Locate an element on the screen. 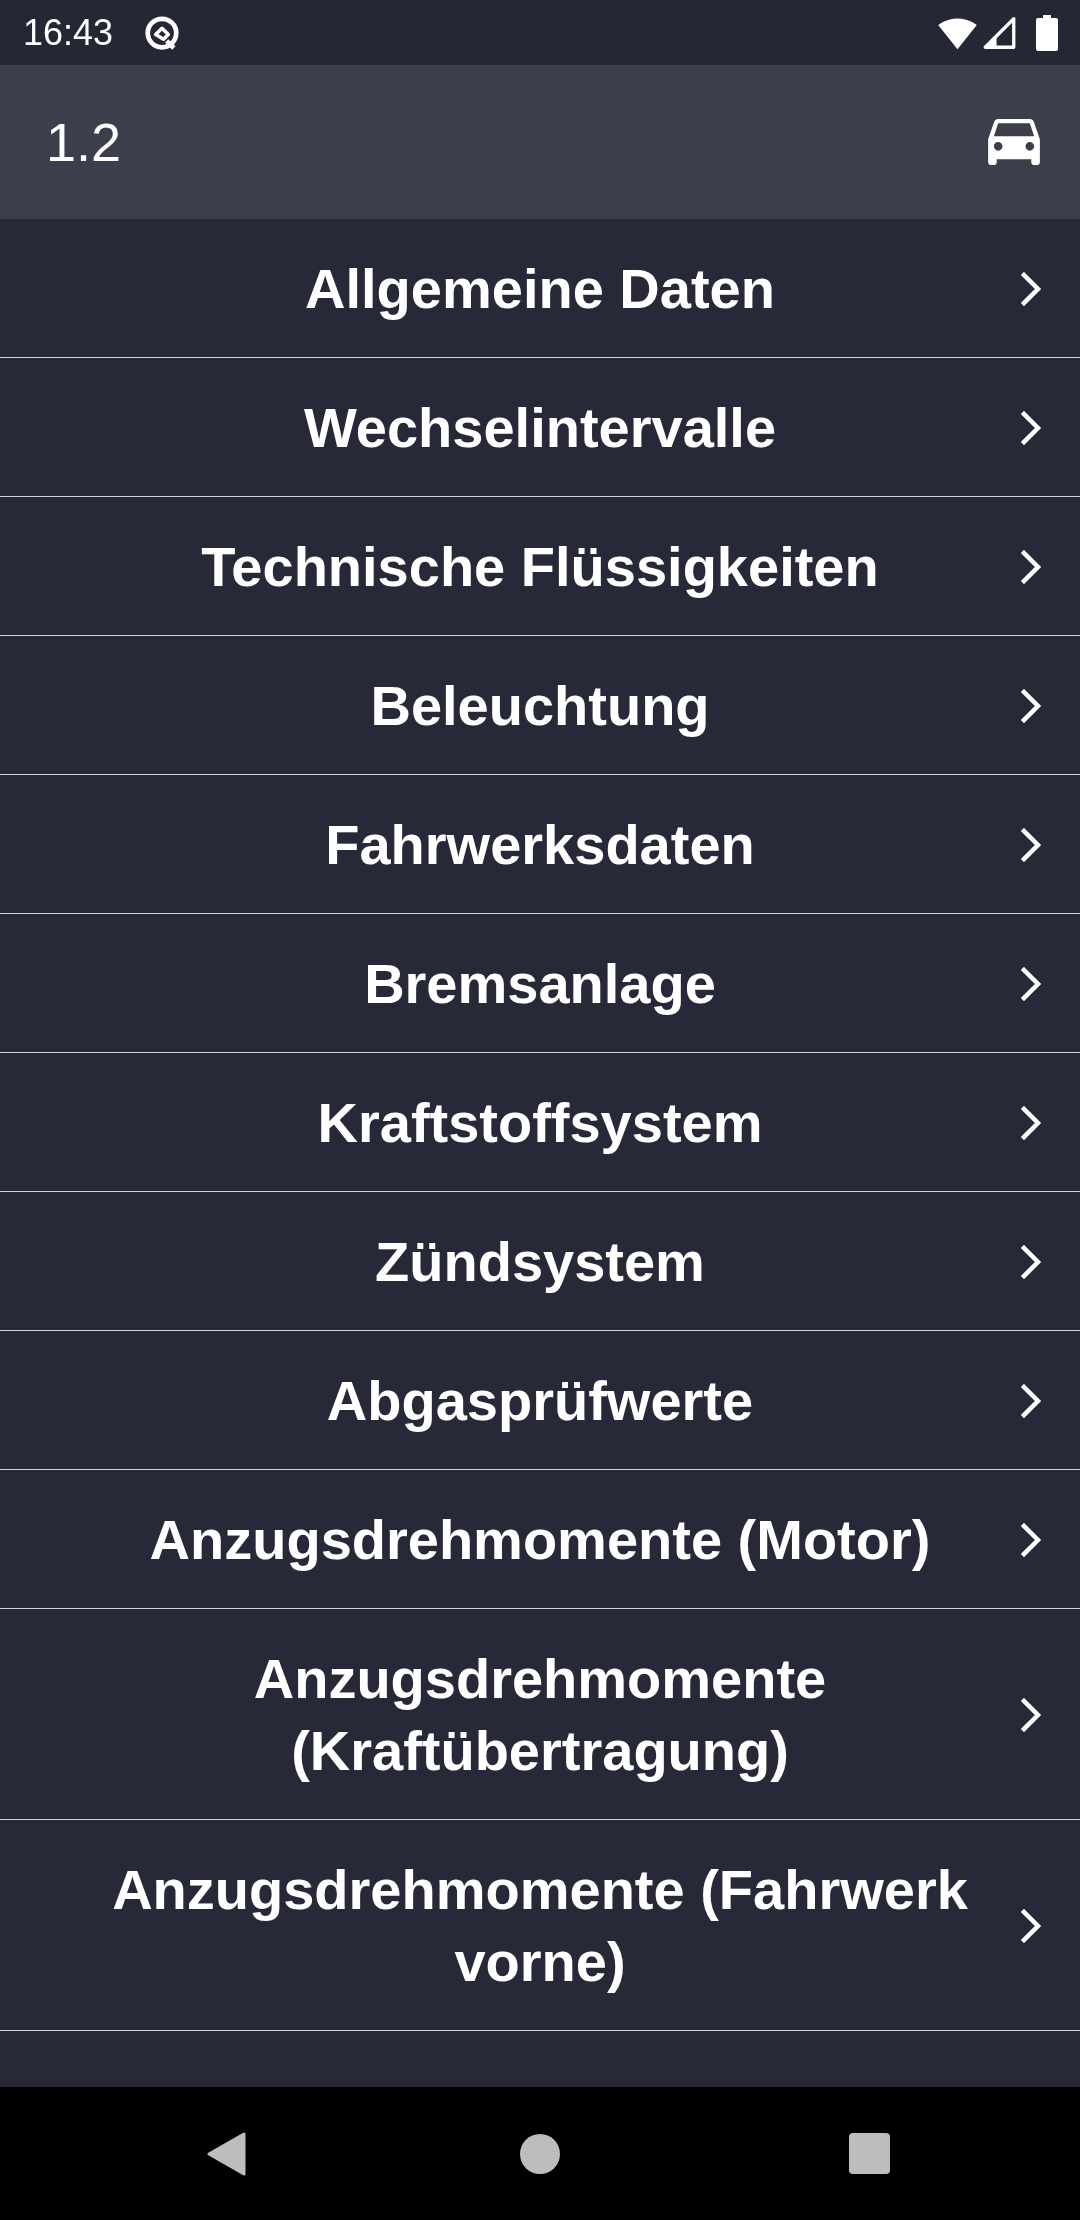 The width and height of the screenshot is (1080, 2220). ring-icon is located at coordinates (162, 32).